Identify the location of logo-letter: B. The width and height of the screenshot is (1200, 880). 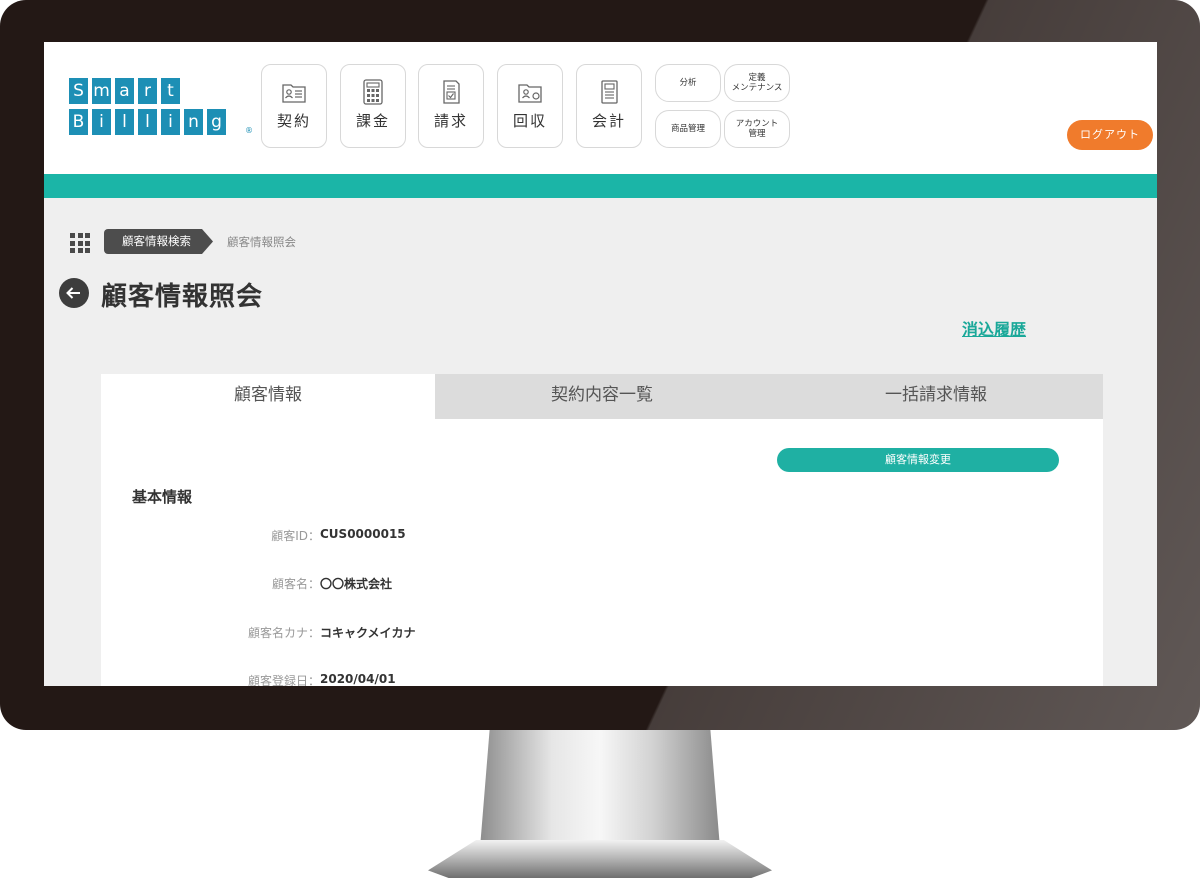
(78, 122).